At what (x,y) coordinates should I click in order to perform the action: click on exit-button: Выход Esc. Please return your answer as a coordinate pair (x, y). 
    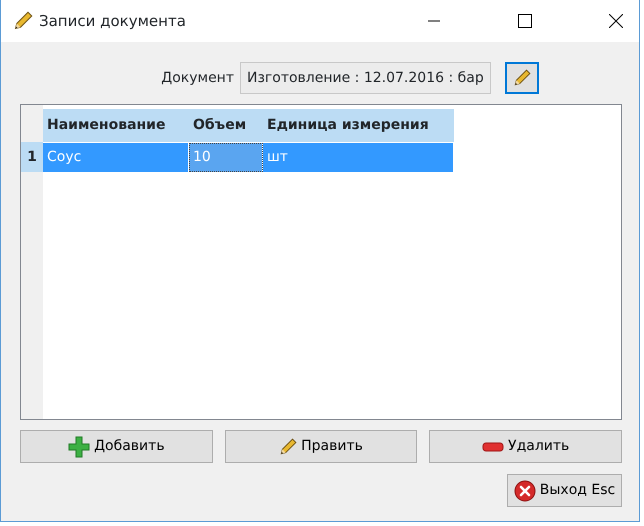
    Looking at the image, I should click on (564, 490).